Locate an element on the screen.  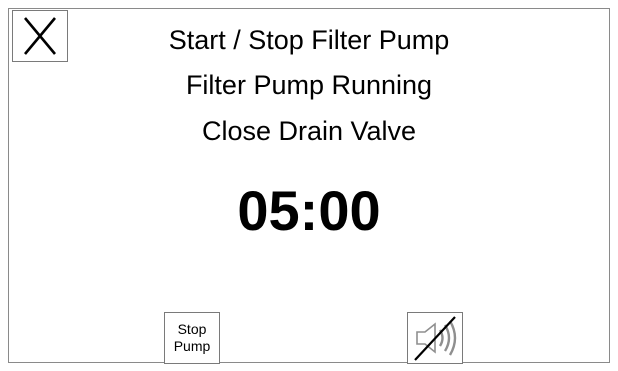
speaker-muted-icon is located at coordinates (435, 338).